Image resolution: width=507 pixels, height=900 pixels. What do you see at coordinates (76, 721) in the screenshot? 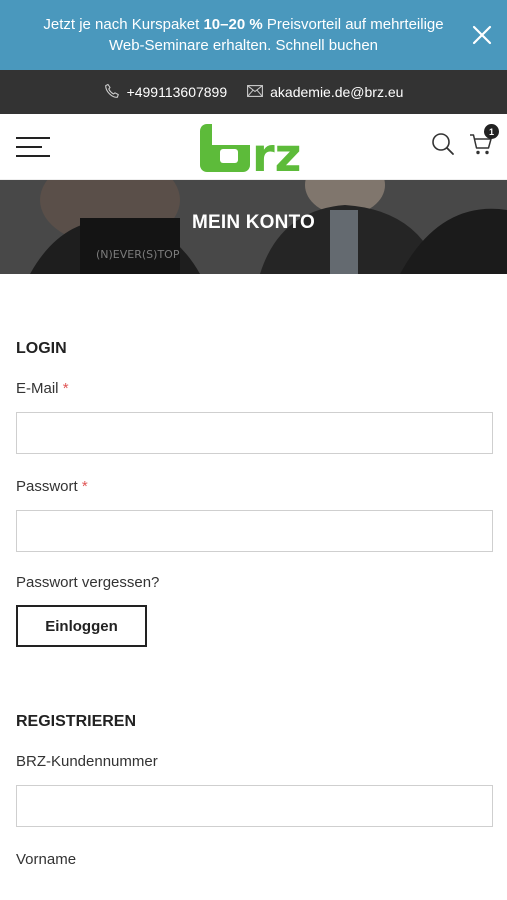
I see `register-heading: REGISTRIEREN` at bounding box center [76, 721].